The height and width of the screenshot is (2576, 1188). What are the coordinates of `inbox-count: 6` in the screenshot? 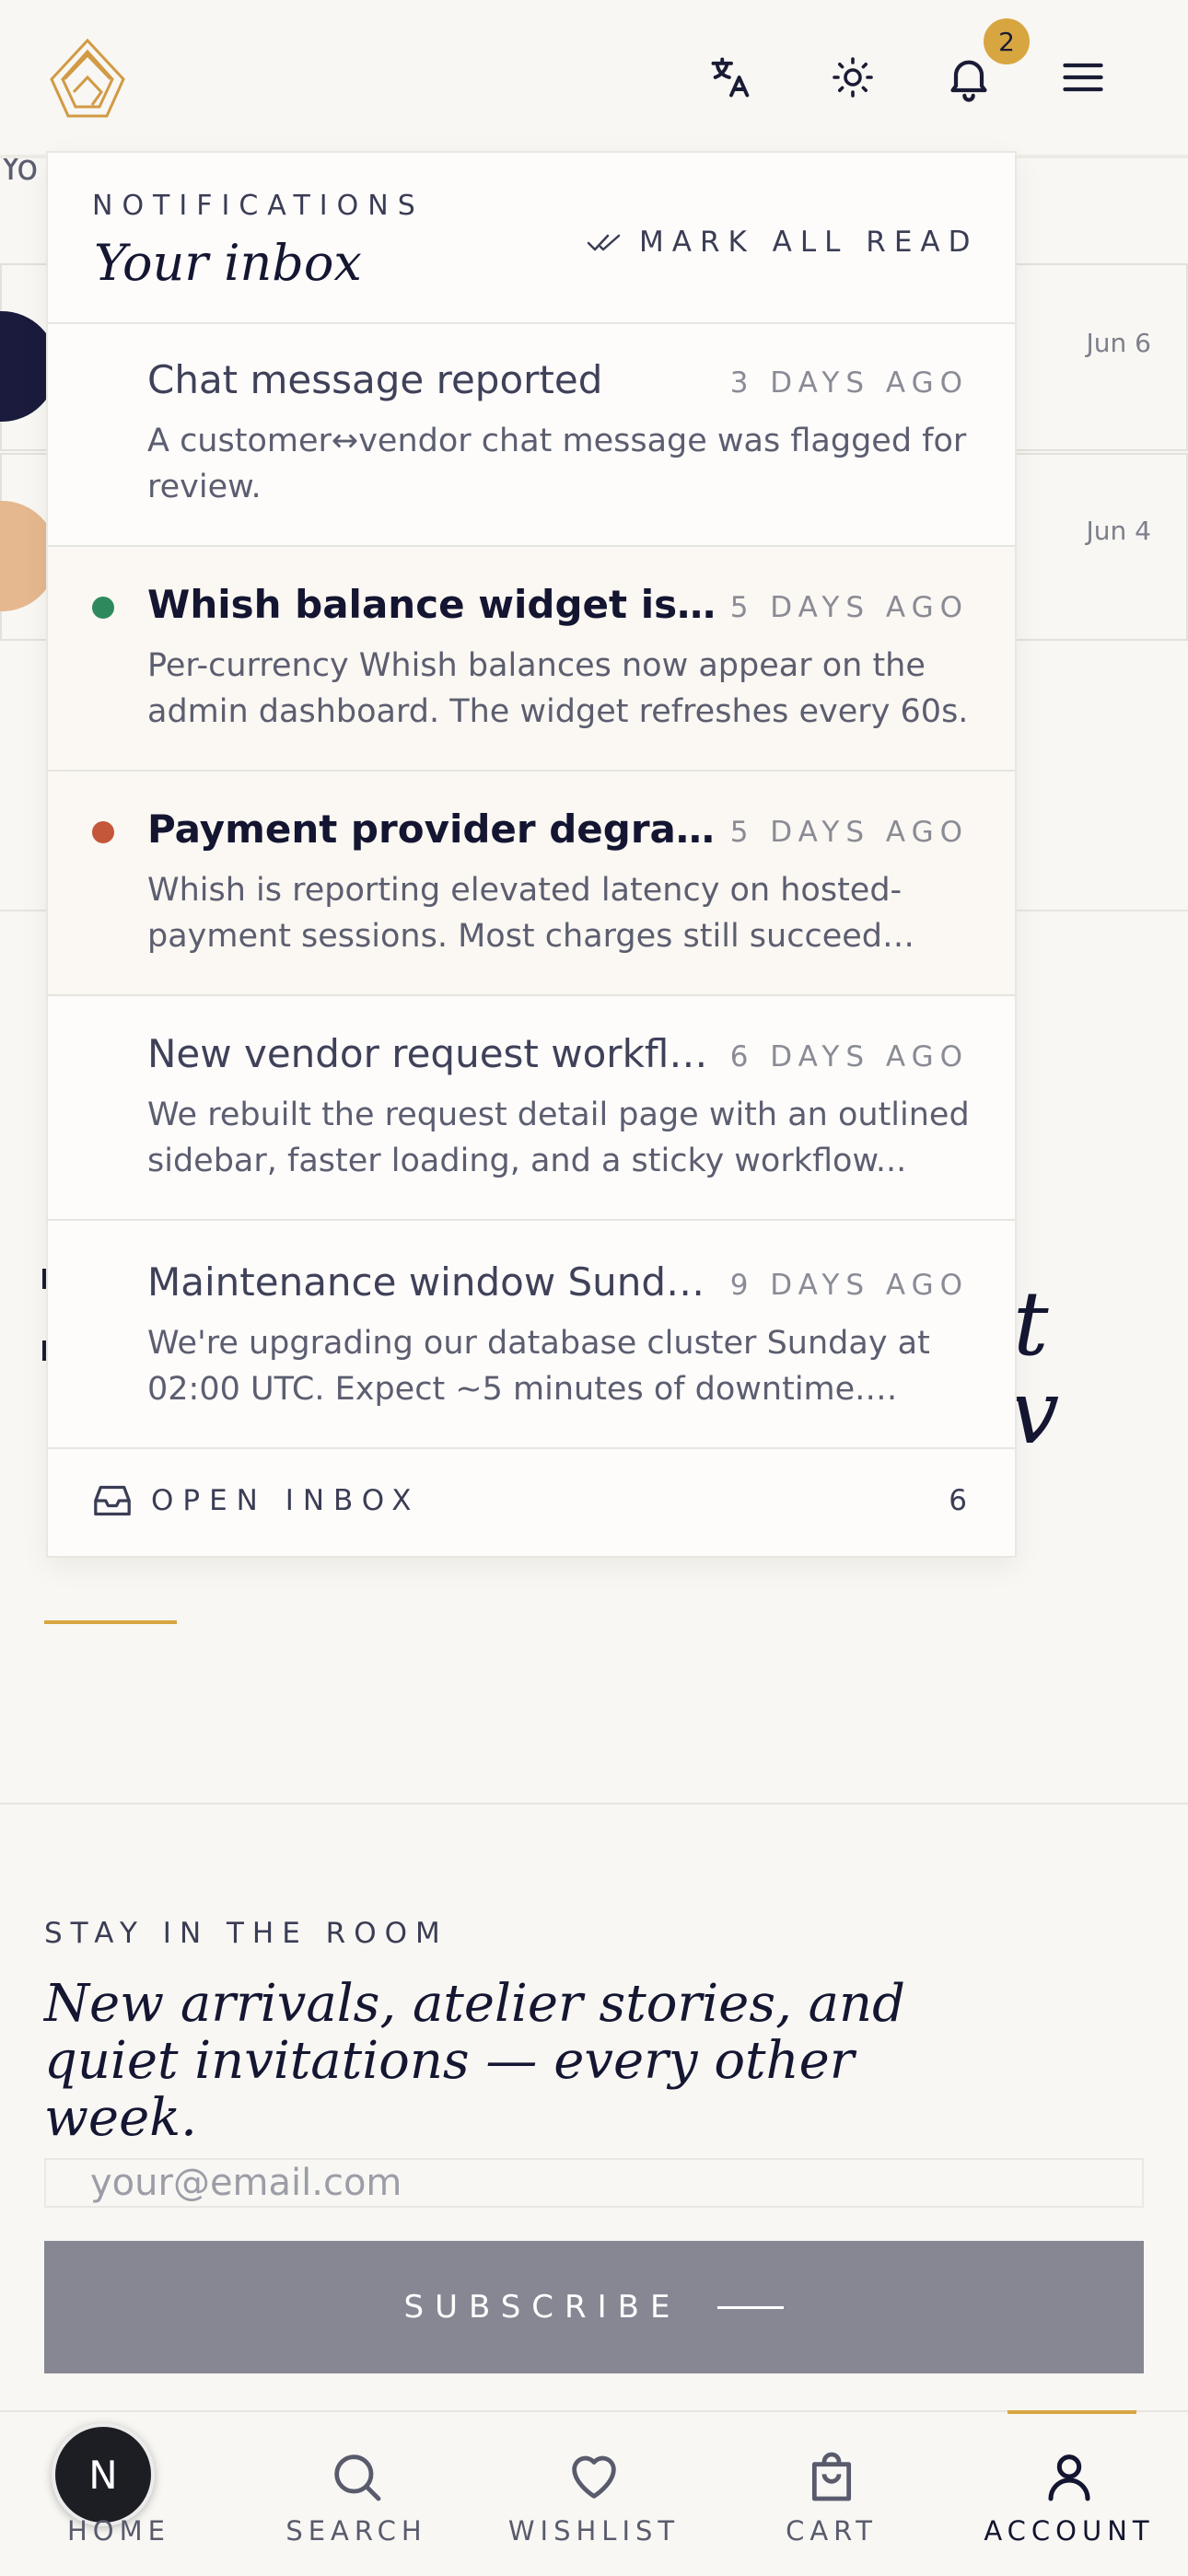 It's located at (958, 1500).